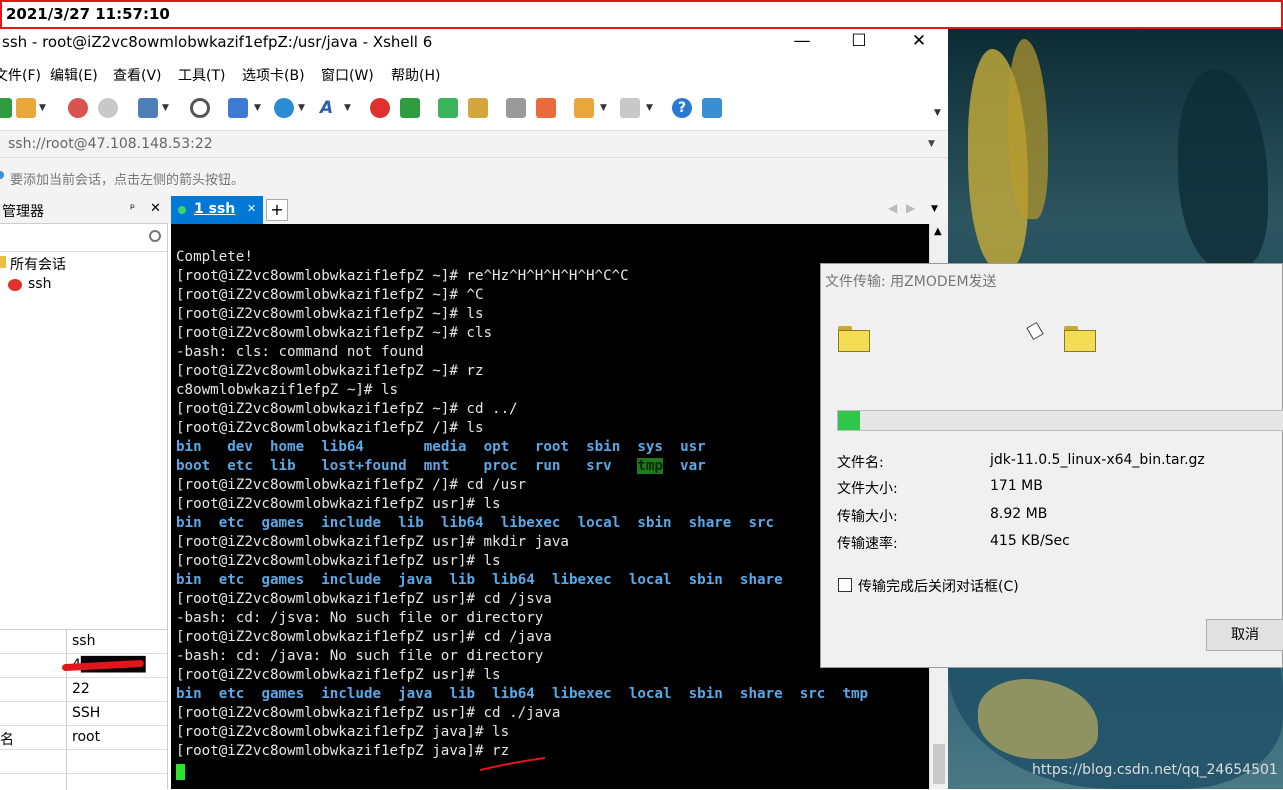  Describe the element at coordinates (7, 740) in the screenshot. I see `prop-key: 名` at that location.